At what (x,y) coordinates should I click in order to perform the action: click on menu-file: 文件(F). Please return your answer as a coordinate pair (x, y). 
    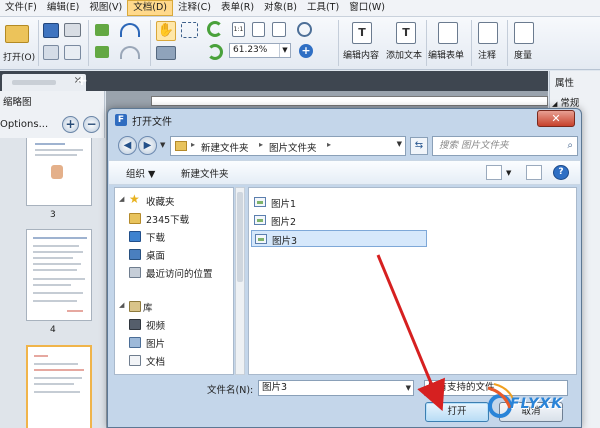
    Looking at the image, I should click on (21, 8).